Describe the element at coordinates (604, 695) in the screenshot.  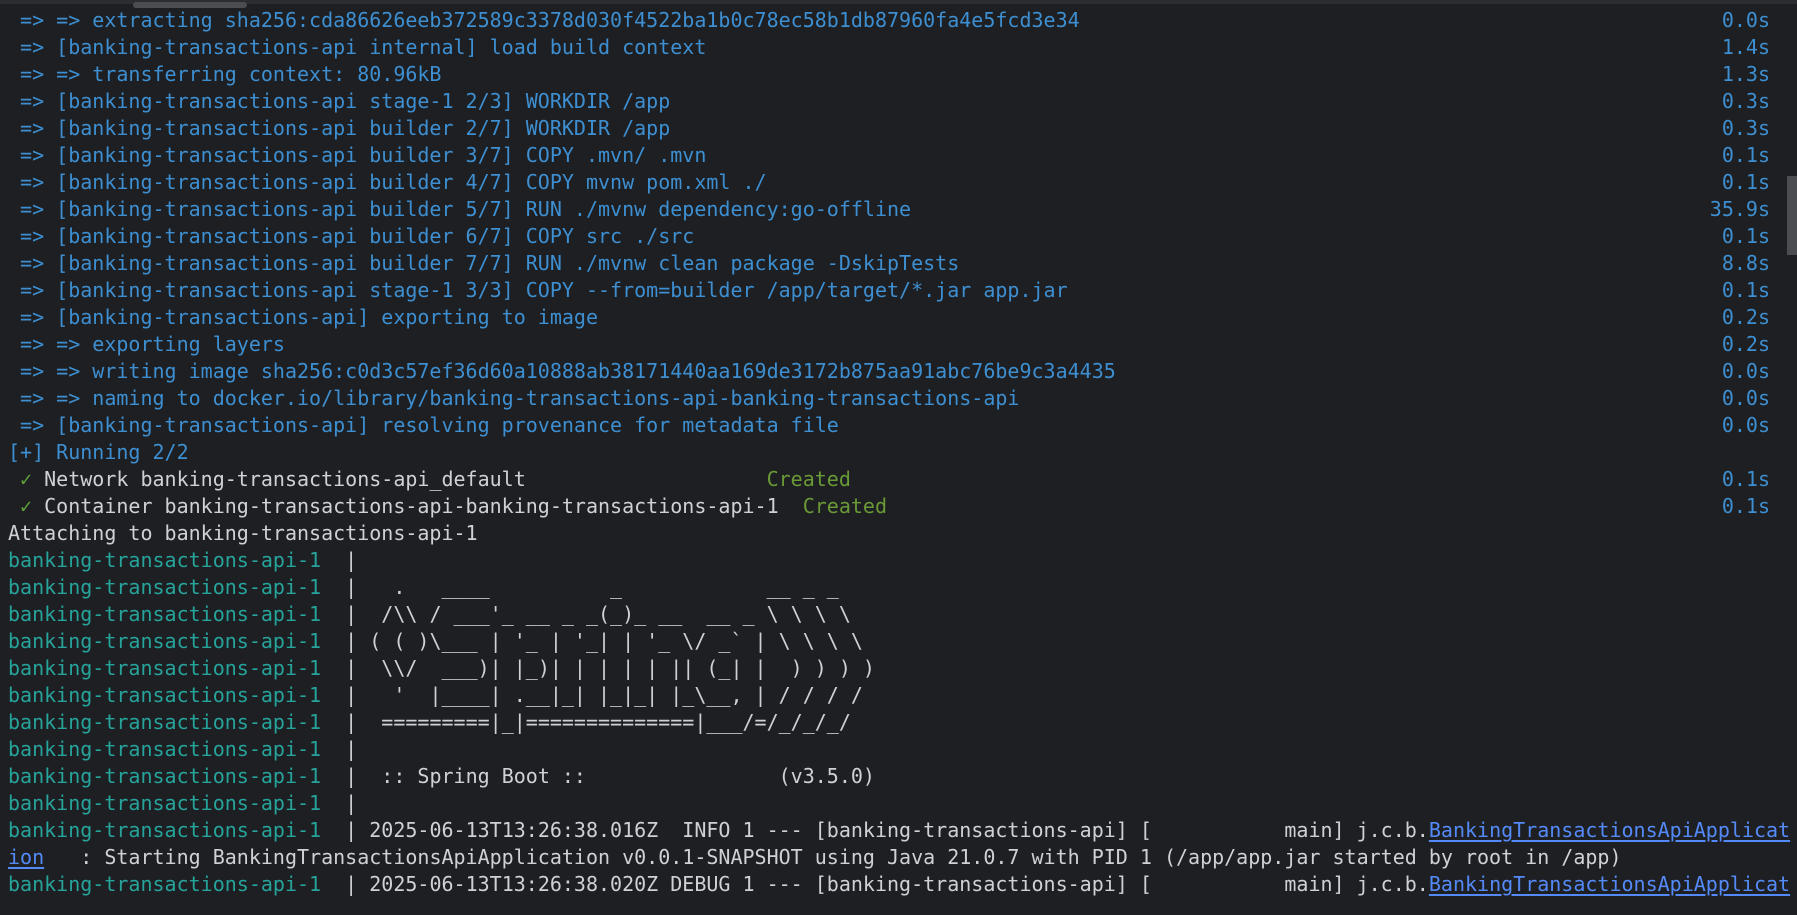
I see `log-text: | ' |____| .__|_| |_|_| |_\__, | / / / /` at that location.